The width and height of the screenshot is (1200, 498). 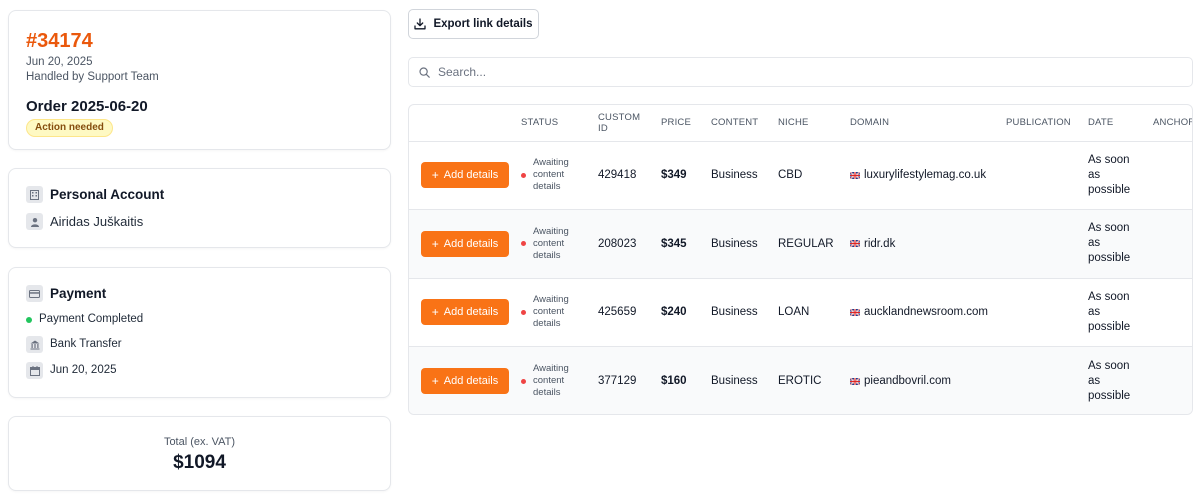 What do you see at coordinates (674, 243) in the screenshot?
I see `price-cell: $345` at bounding box center [674, 243].